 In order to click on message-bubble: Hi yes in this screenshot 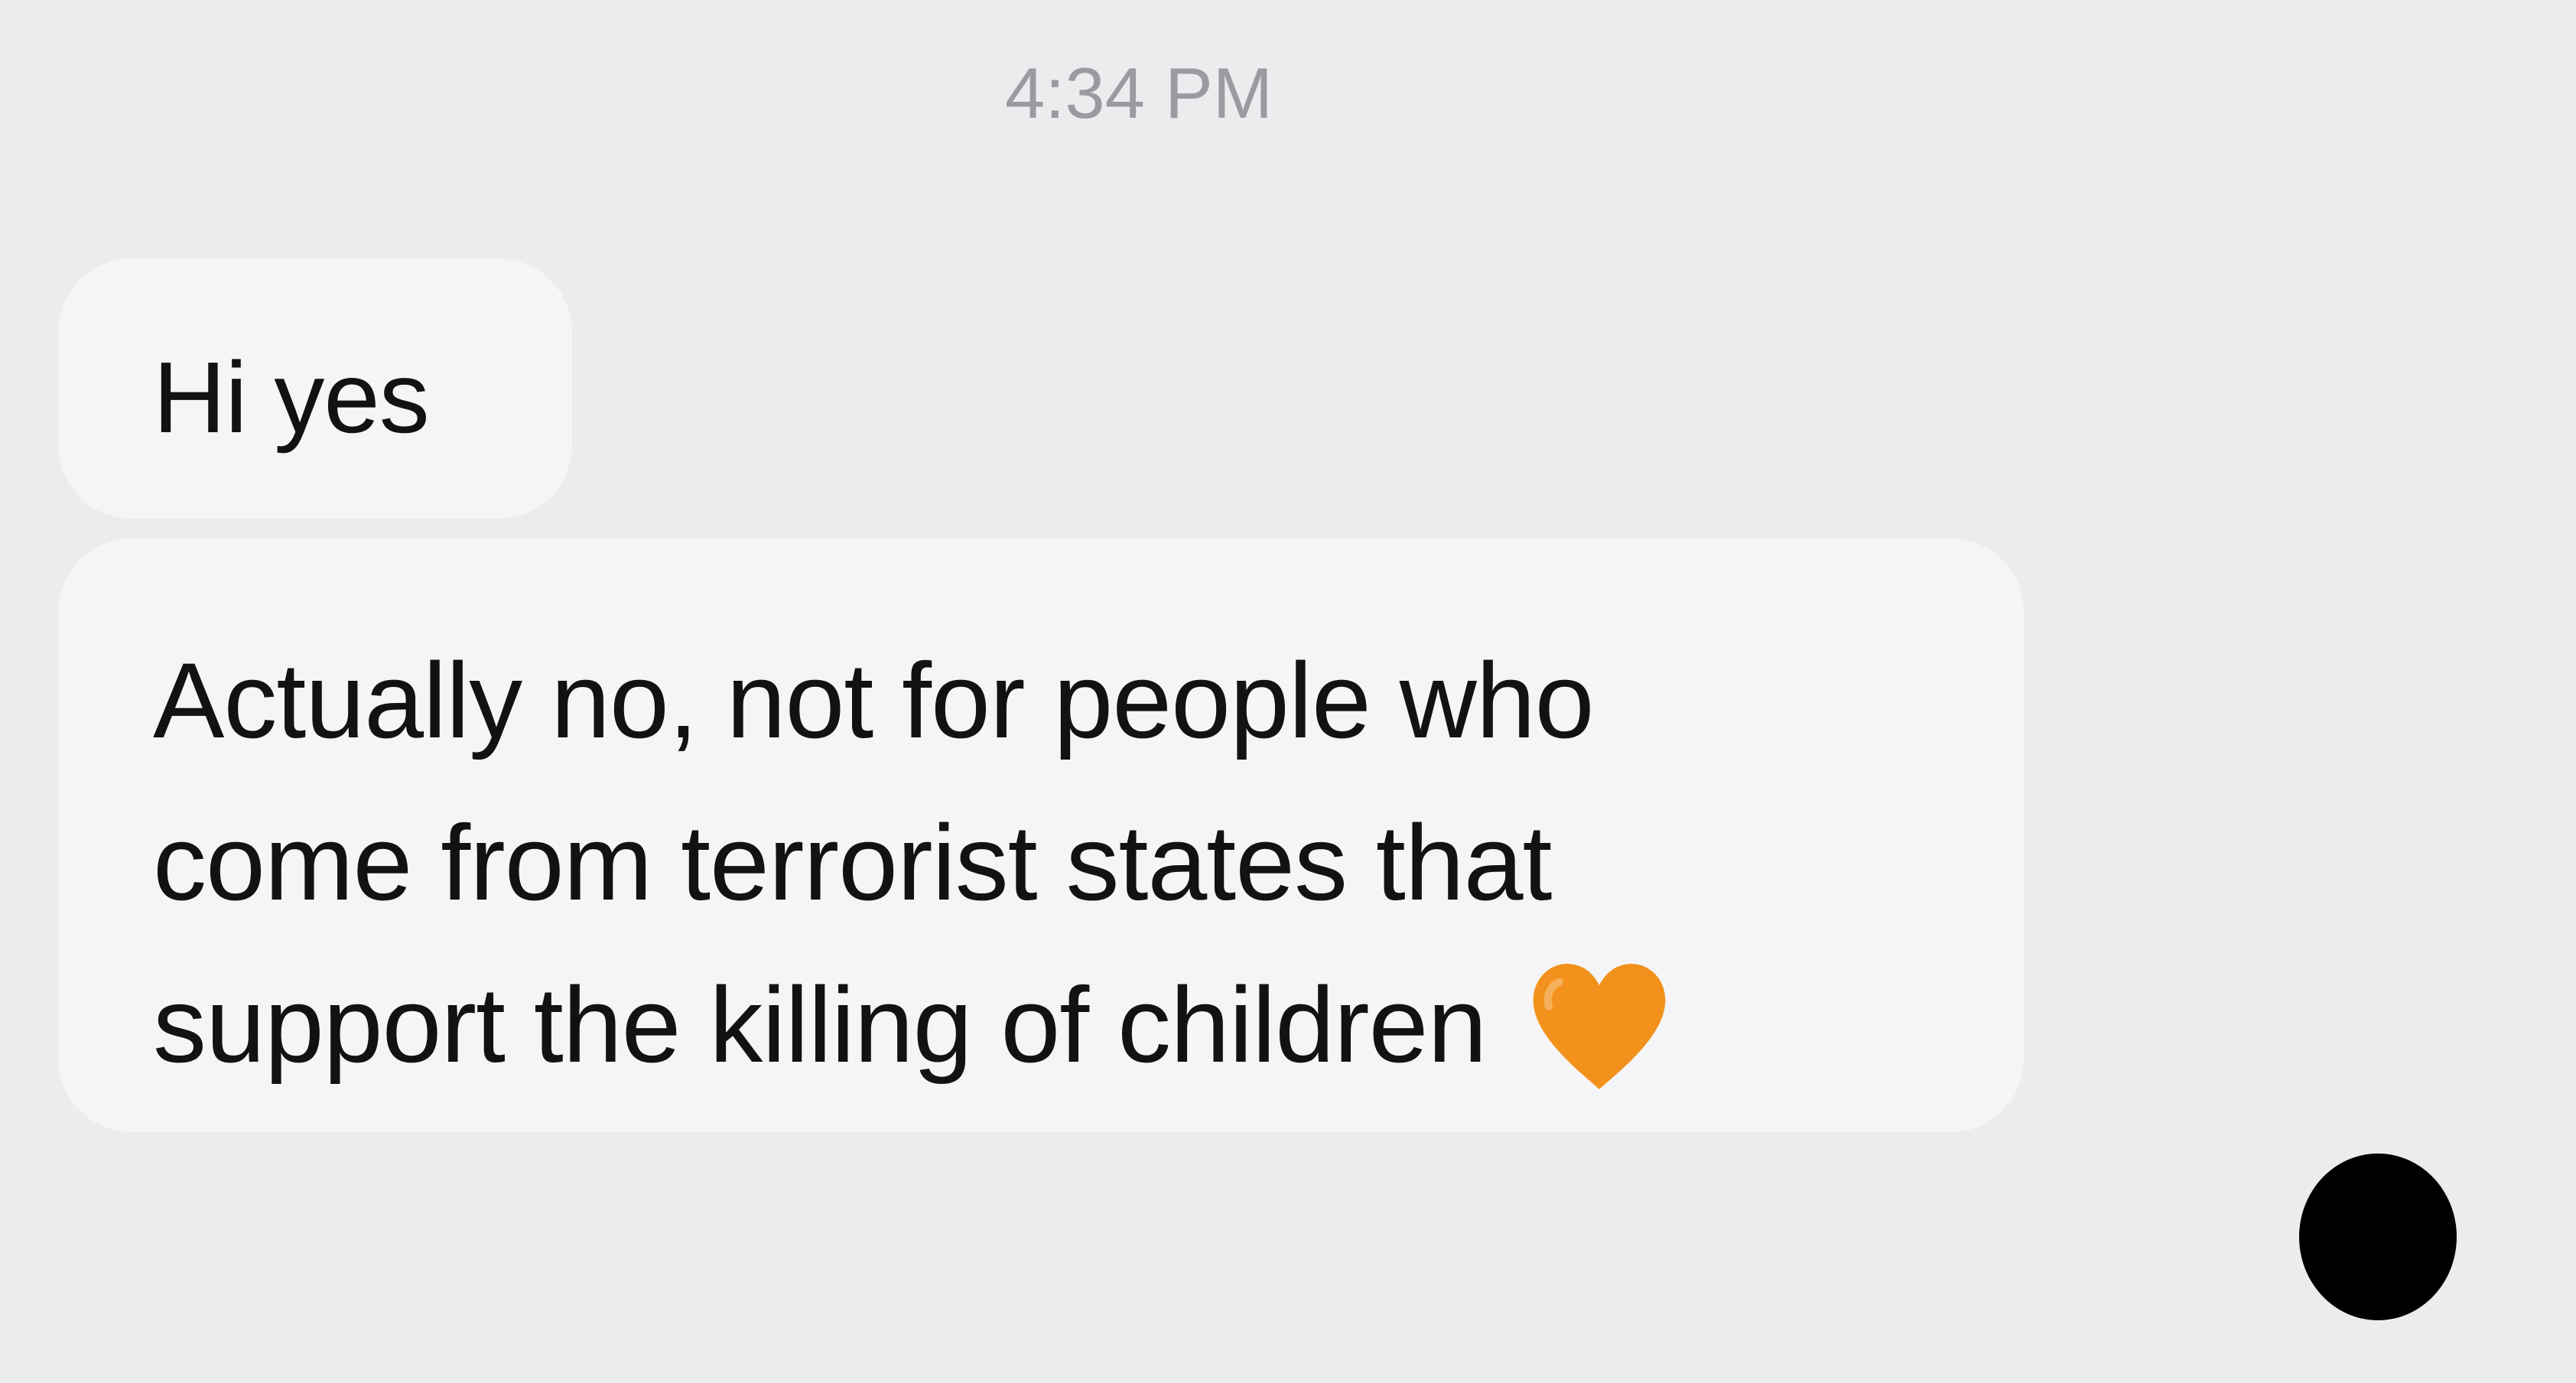, I will do `click(315, 389)`.